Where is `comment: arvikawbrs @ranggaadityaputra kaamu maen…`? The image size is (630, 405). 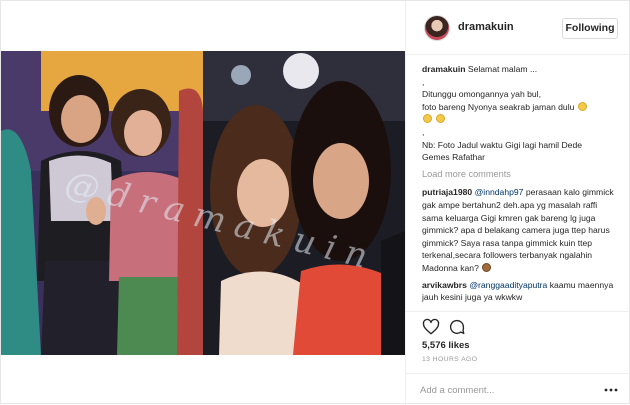
comment: arvikawbrs @ranggaadityaputra kaamu maen… is located at coordinates (519, 291).